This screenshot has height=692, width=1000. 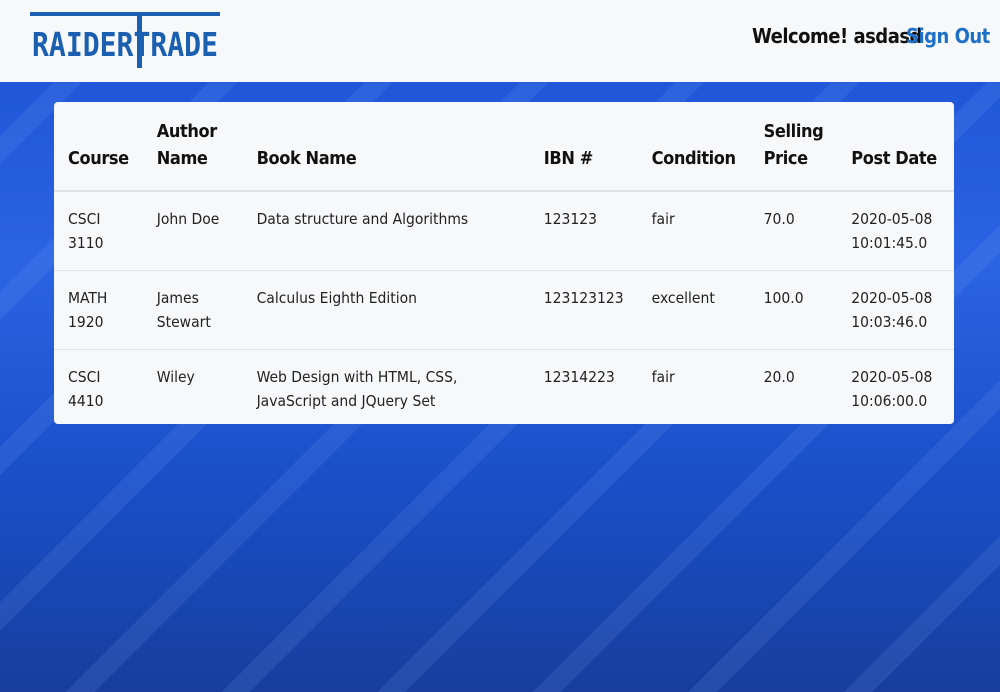 What do you see at coordinates (793, 310) in the screenshot?
I see `cell-price: 100.0` at bounding box center [793, 310].